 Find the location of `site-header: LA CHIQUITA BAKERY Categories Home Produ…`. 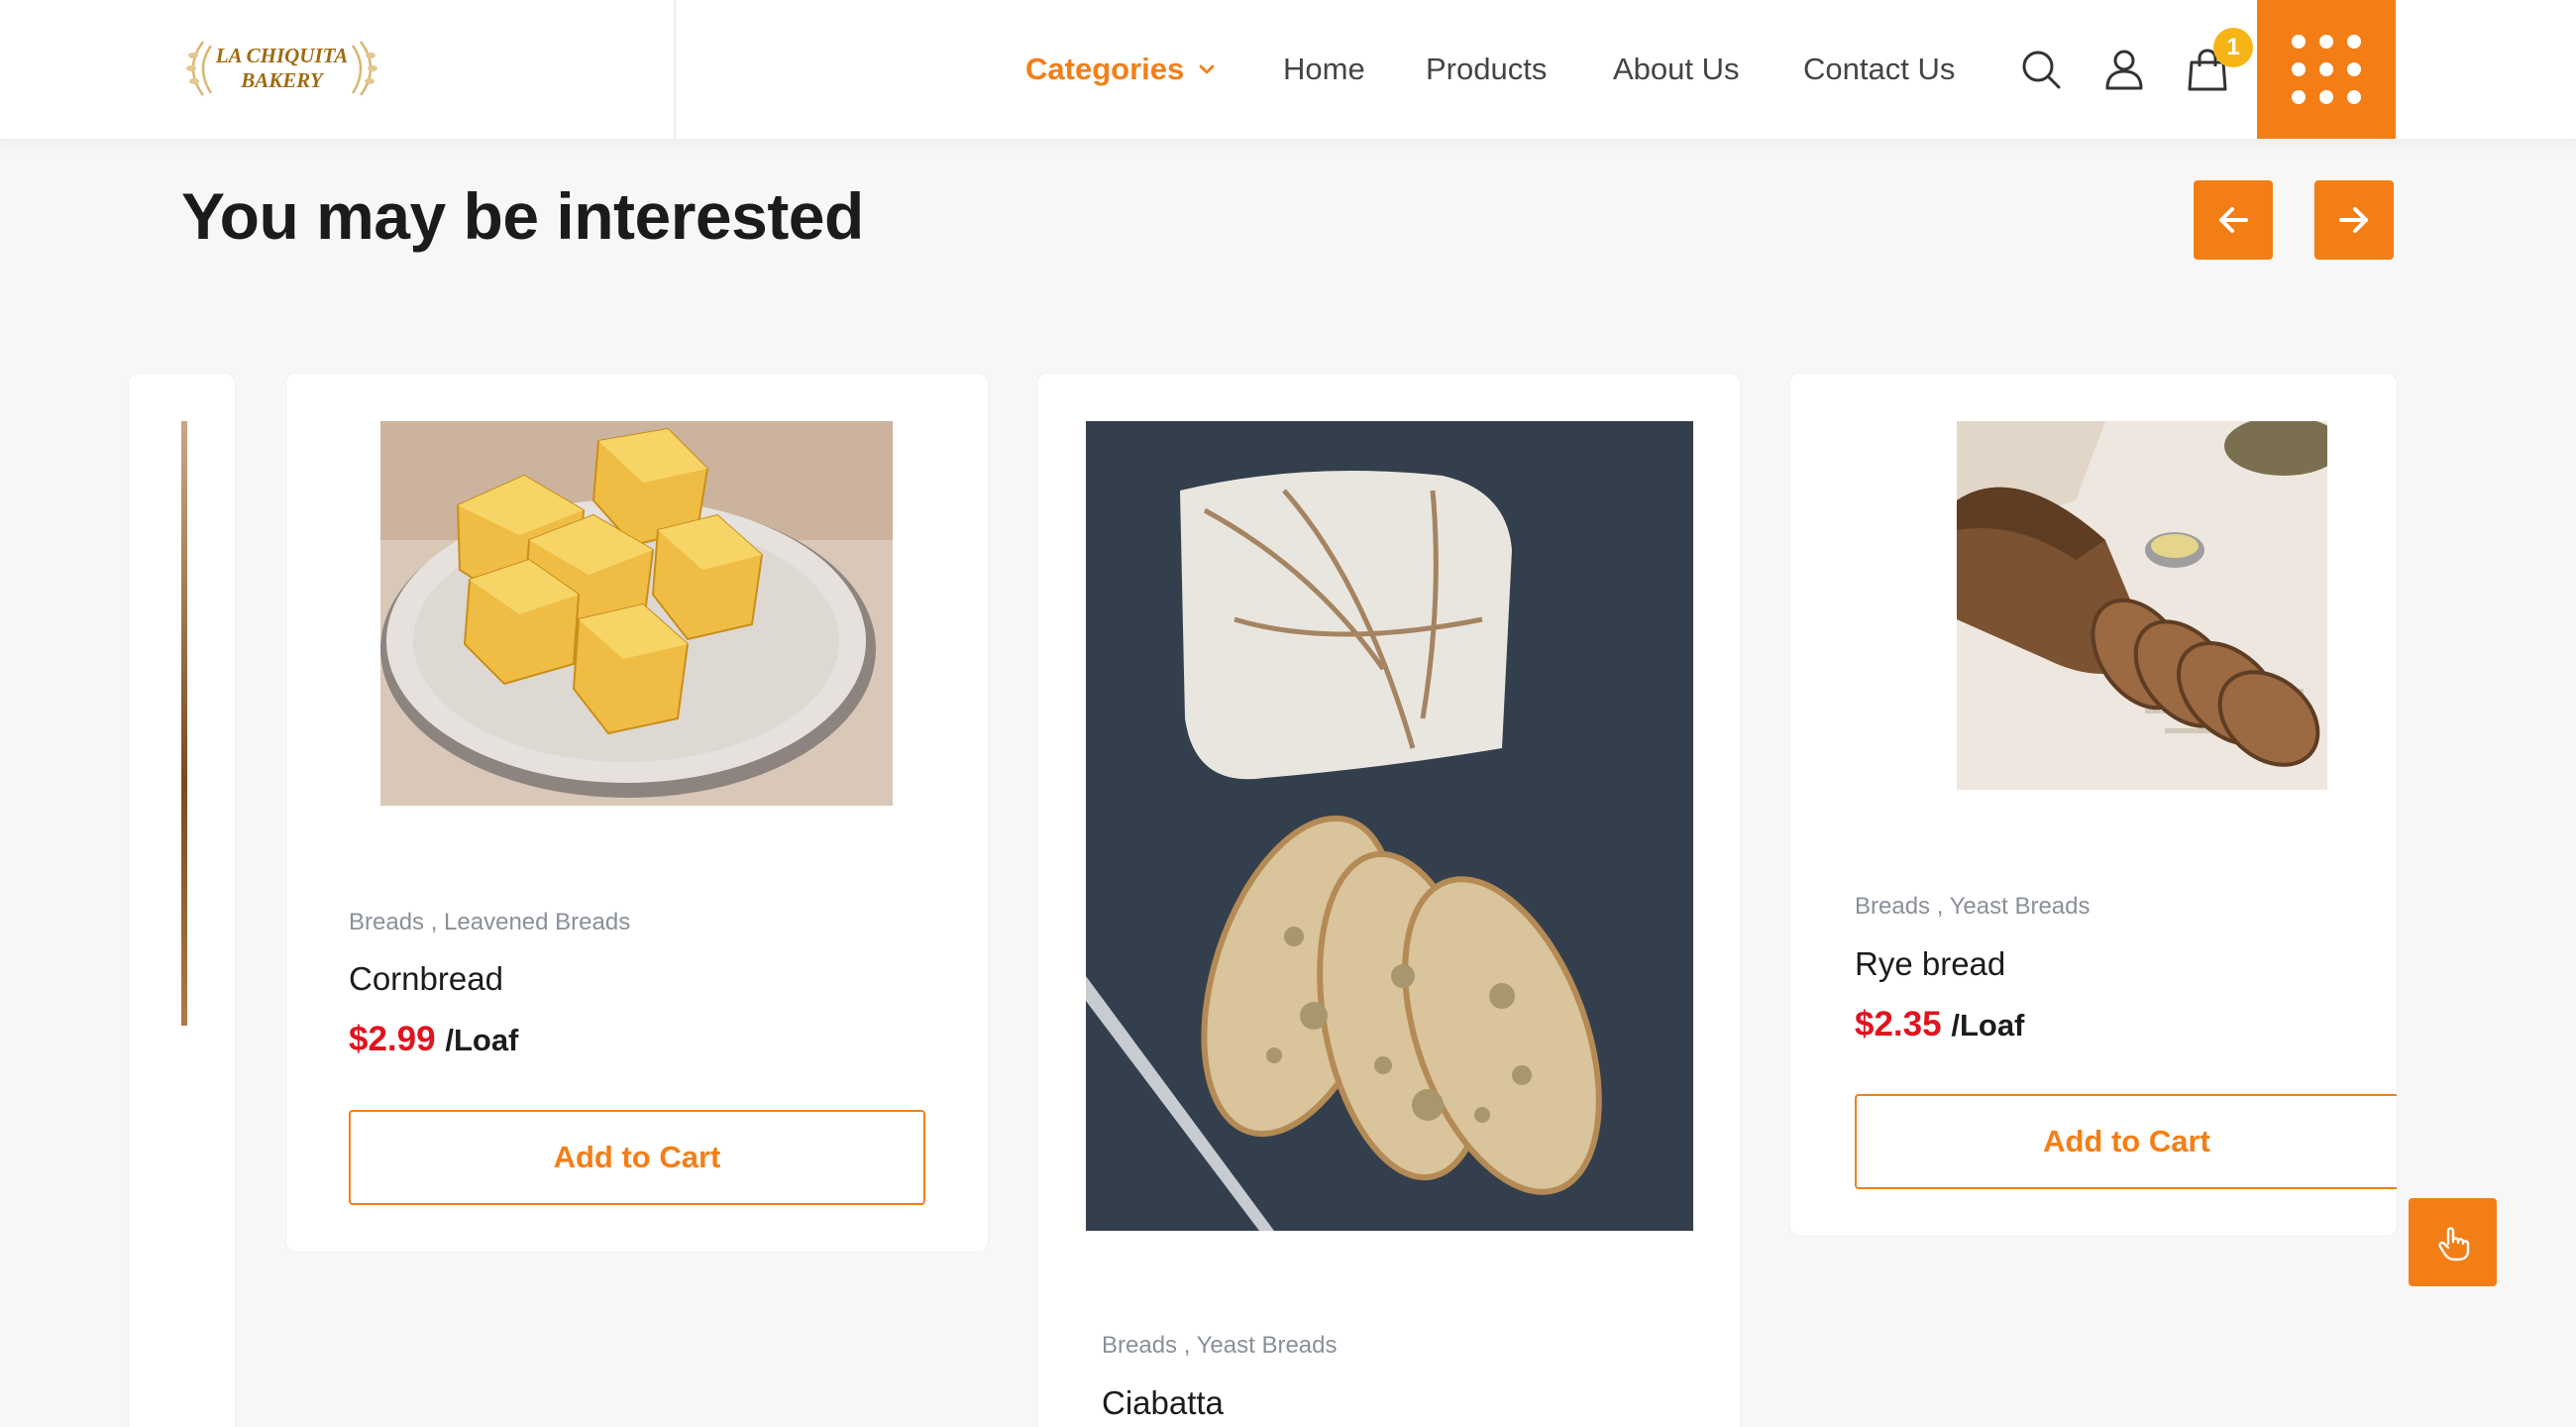

site-header: LA CHIQUITA BAKERY Categories Home Produ… is located at coordinates (1288, 69).